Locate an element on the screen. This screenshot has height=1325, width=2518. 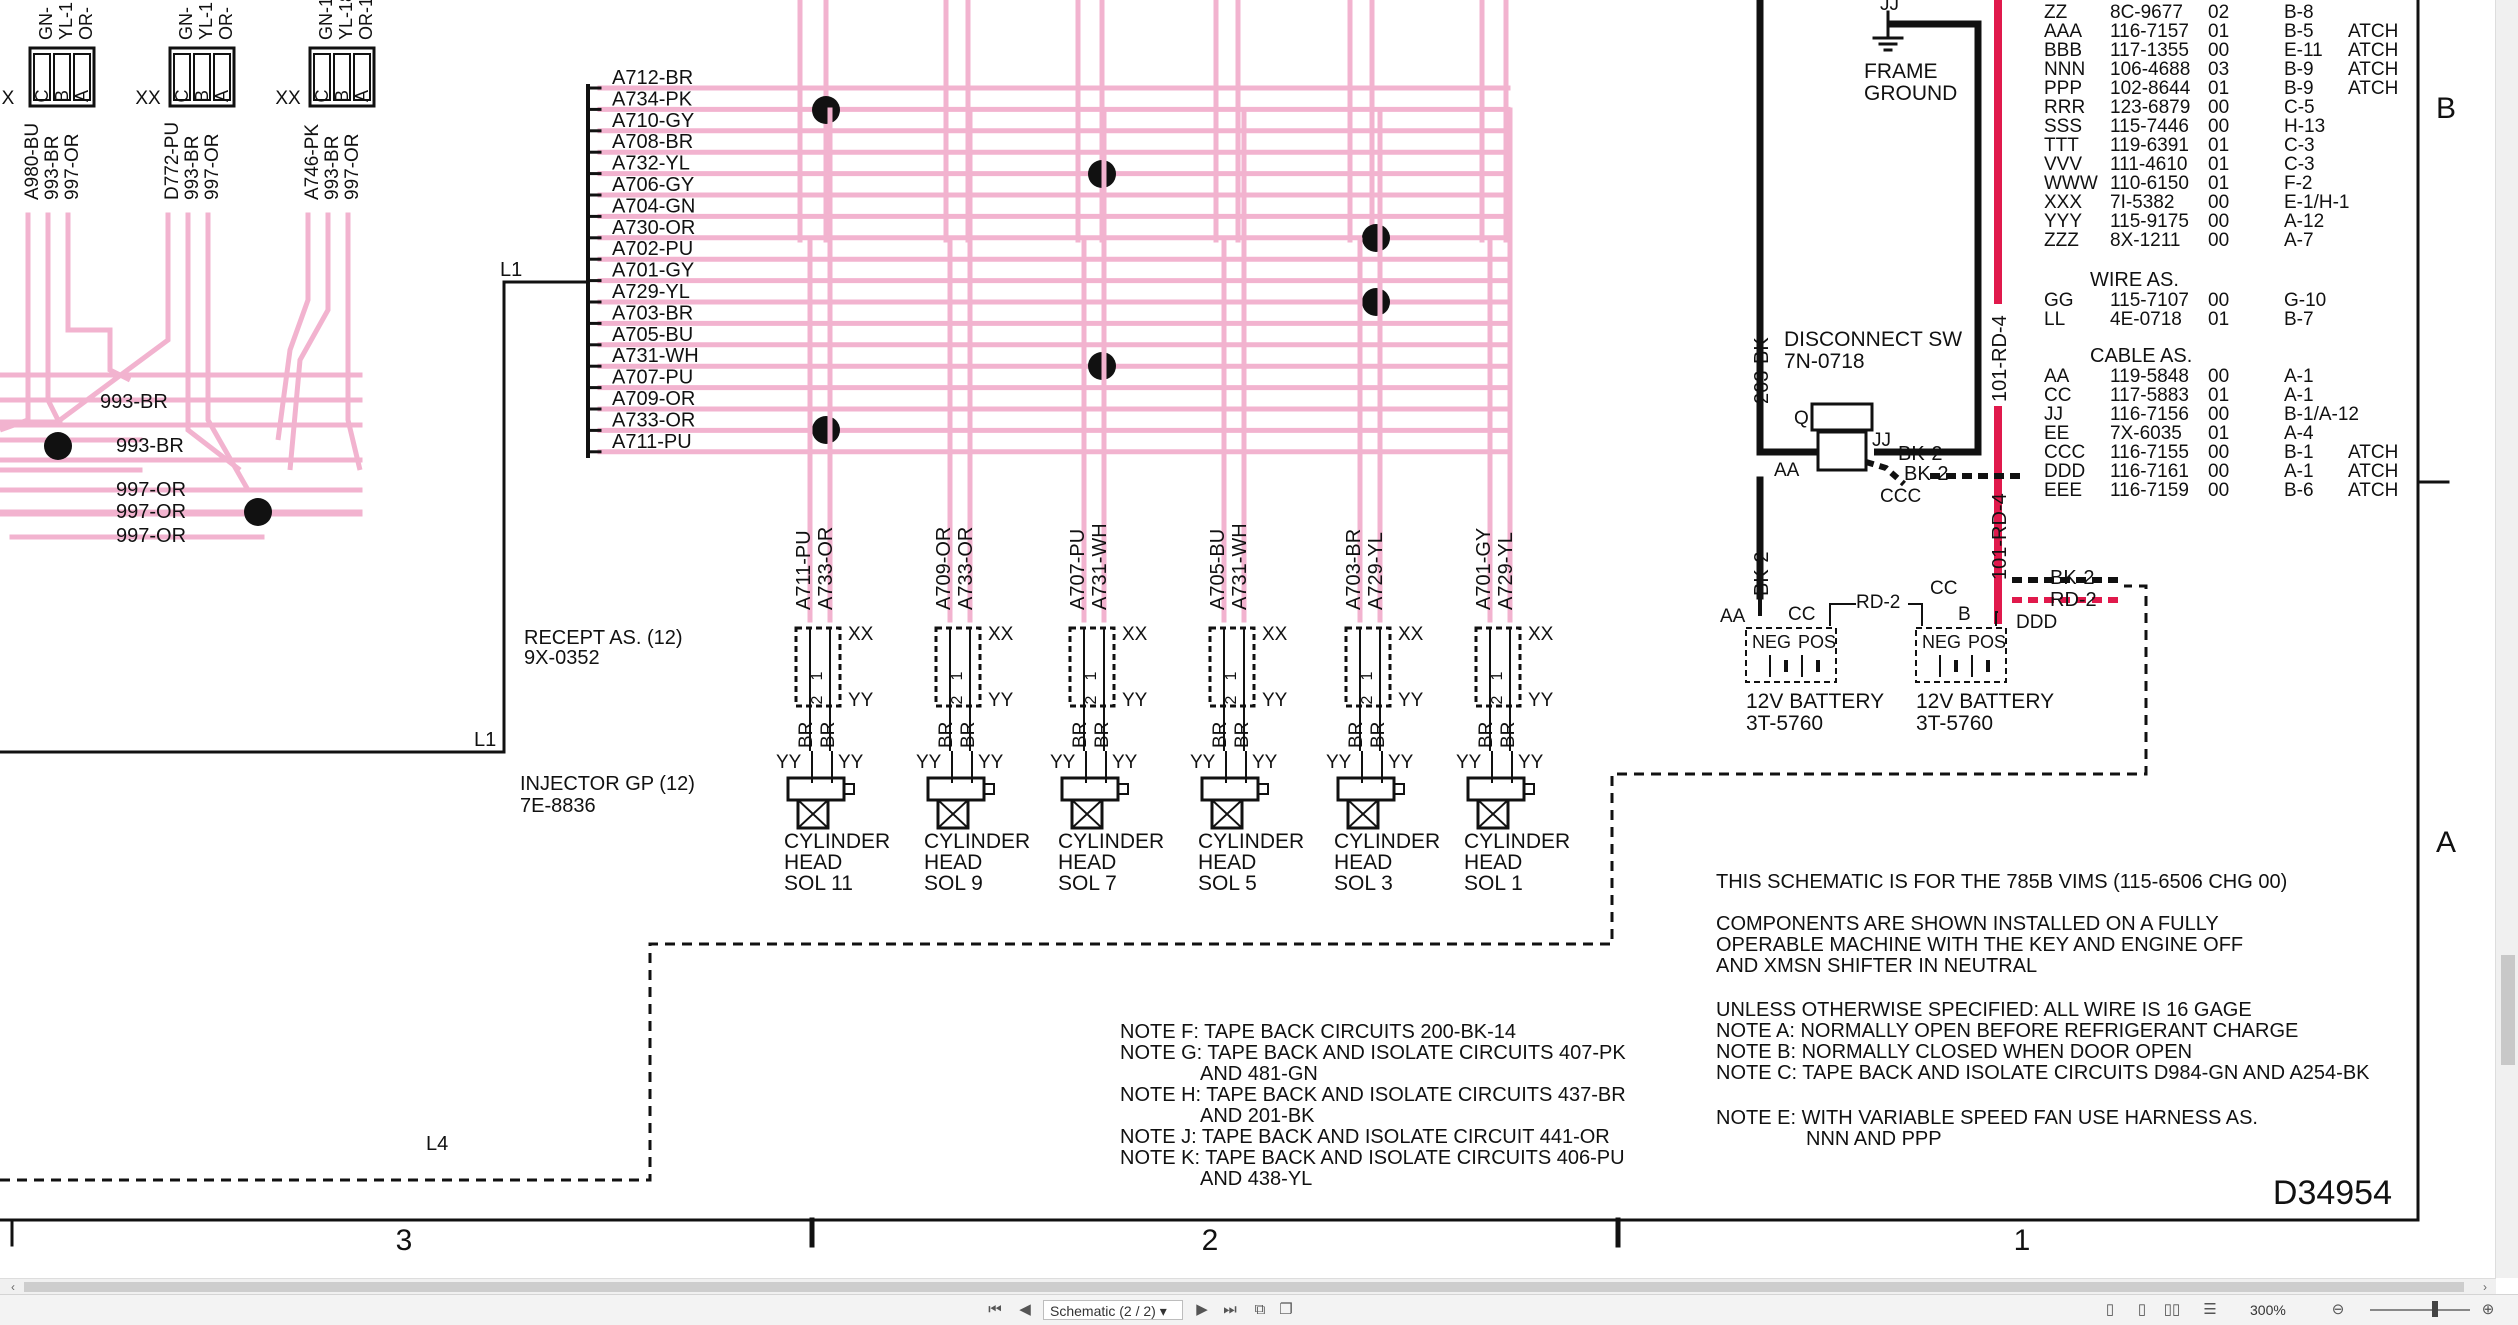
parts-cell: 116-7157 is located at coordinates (2149, 31).